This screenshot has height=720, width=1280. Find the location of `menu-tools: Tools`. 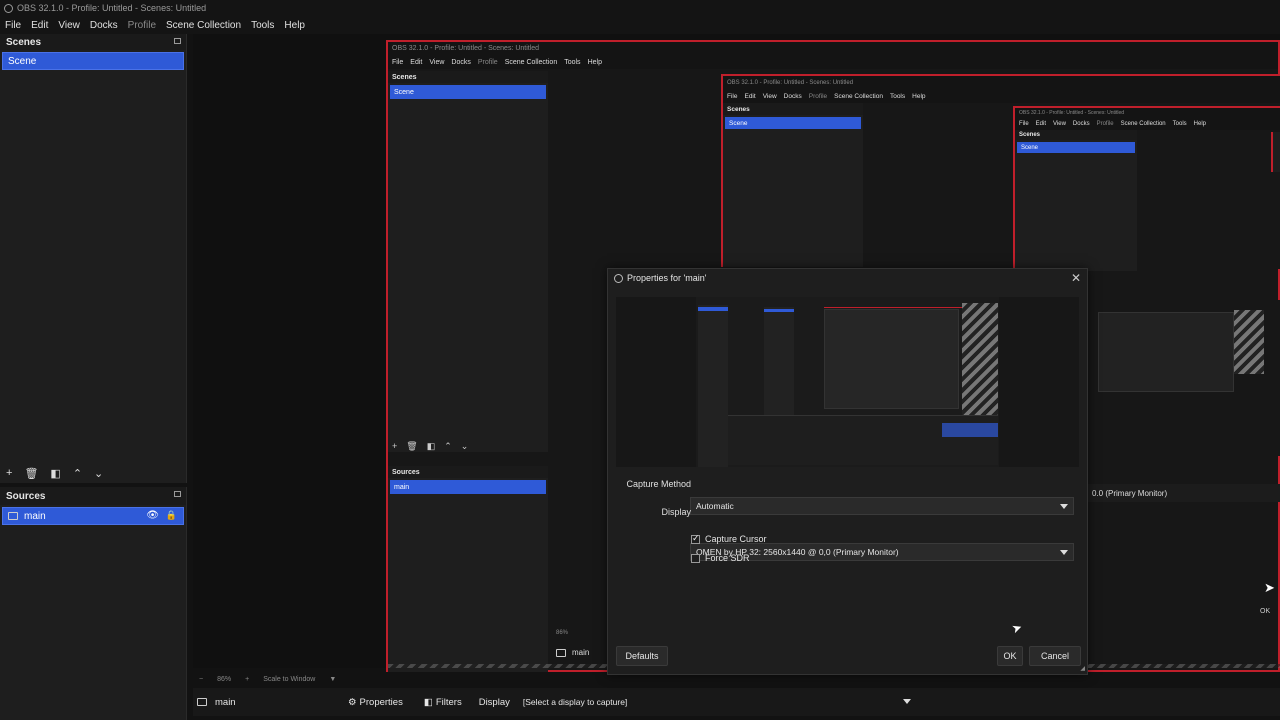

menu-tools: Tools is located at coordinates (262, 25).